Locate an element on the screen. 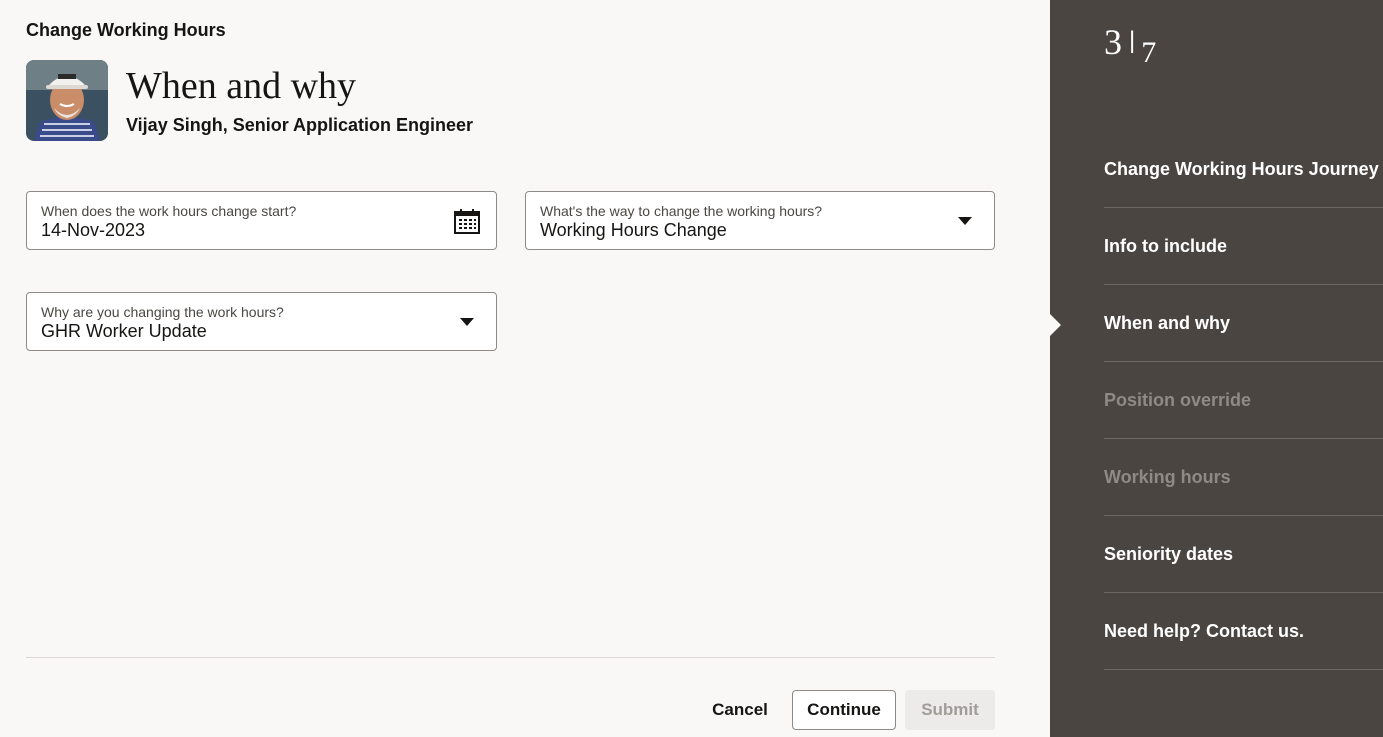  start-date-label: When does the work hours change start? is located at coordinates (169, 211).